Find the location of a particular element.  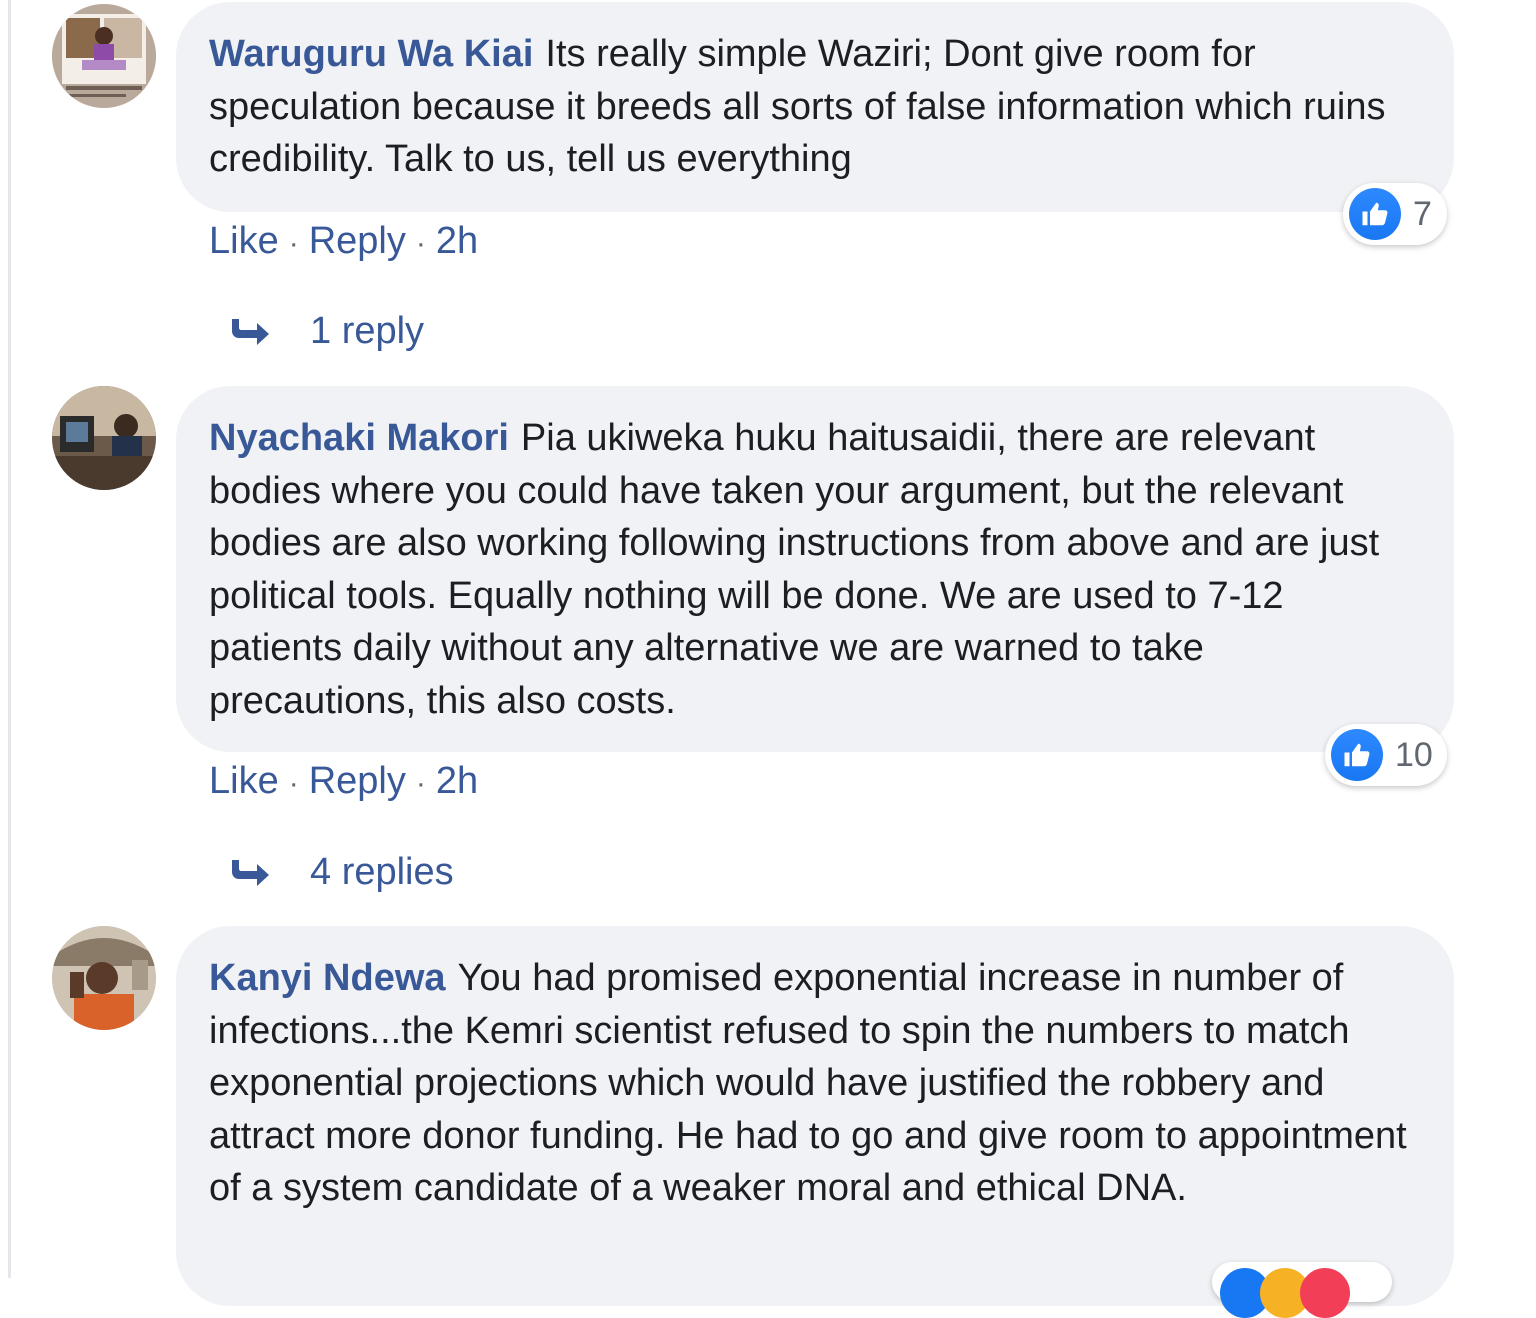

replies-count-label: 1 reply is located at coordinates (367, 331).